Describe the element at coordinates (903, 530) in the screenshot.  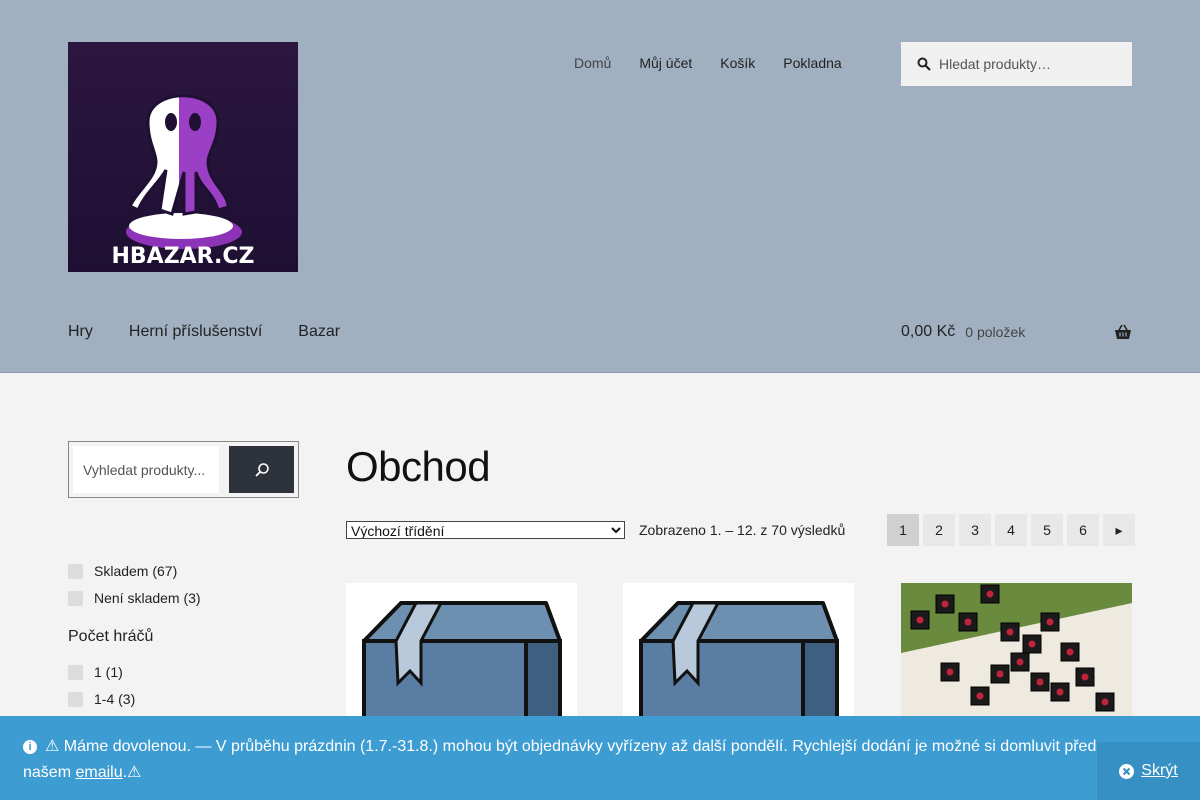
I see `page-number-current: 1` at that location.